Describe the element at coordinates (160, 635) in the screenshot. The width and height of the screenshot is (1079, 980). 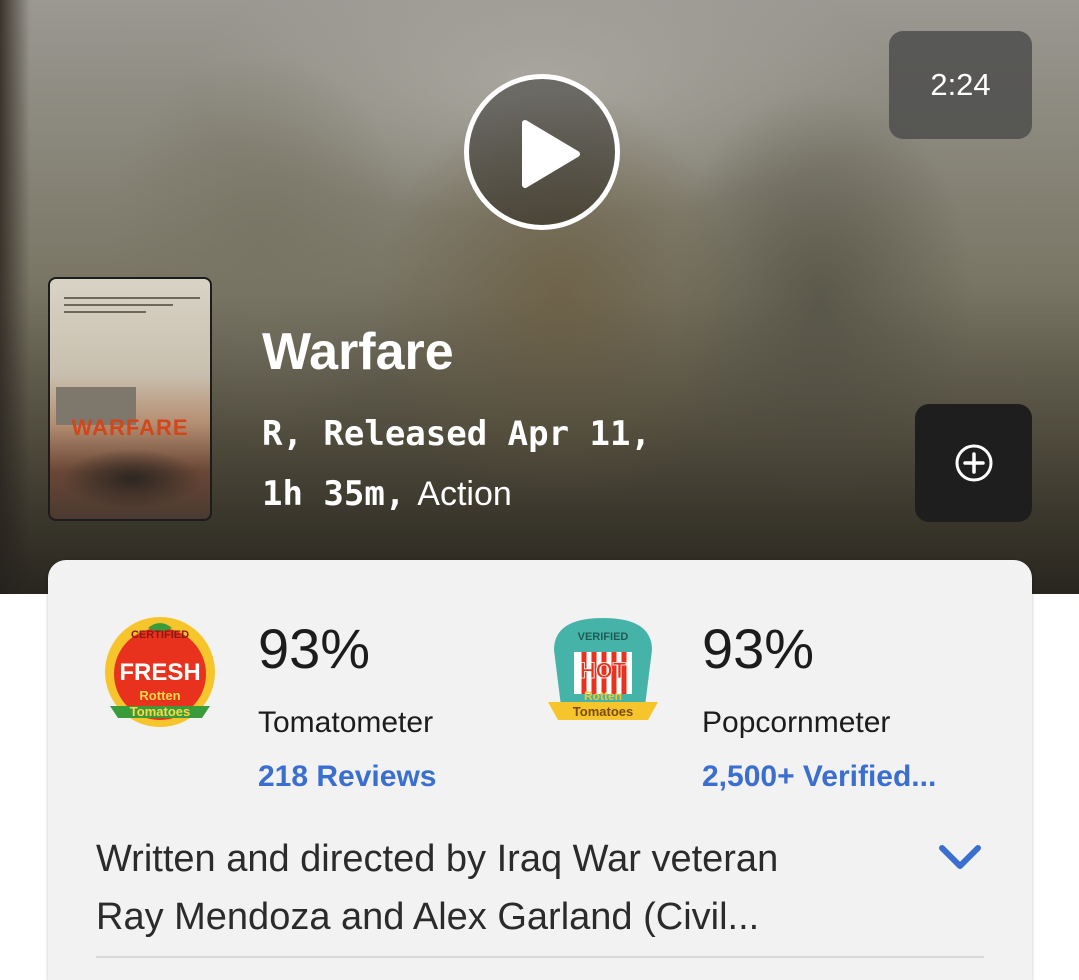
I see `fresh-badge-top: CERTIFIED` at that location.